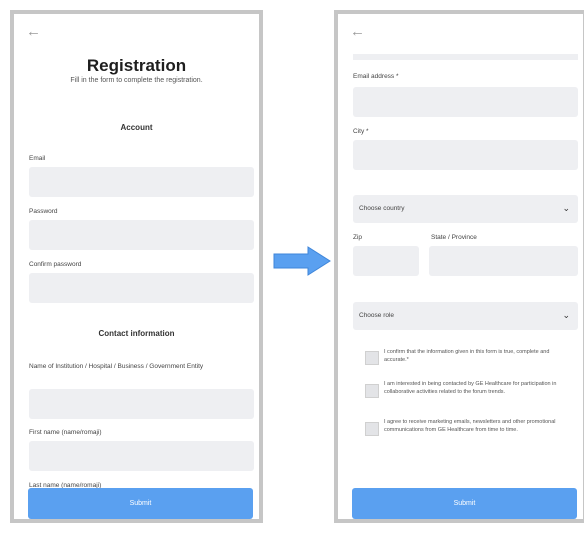 This screenshot has width=584, height=533. I want to click on email-address-label: Email address *, so click(376, 76).